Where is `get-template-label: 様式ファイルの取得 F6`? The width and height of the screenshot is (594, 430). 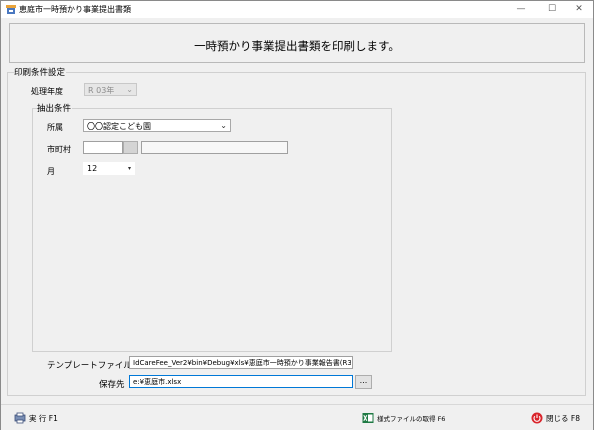 get-template-label: 様式ファイルの取得 F6 is located at coordinates (411, 419).